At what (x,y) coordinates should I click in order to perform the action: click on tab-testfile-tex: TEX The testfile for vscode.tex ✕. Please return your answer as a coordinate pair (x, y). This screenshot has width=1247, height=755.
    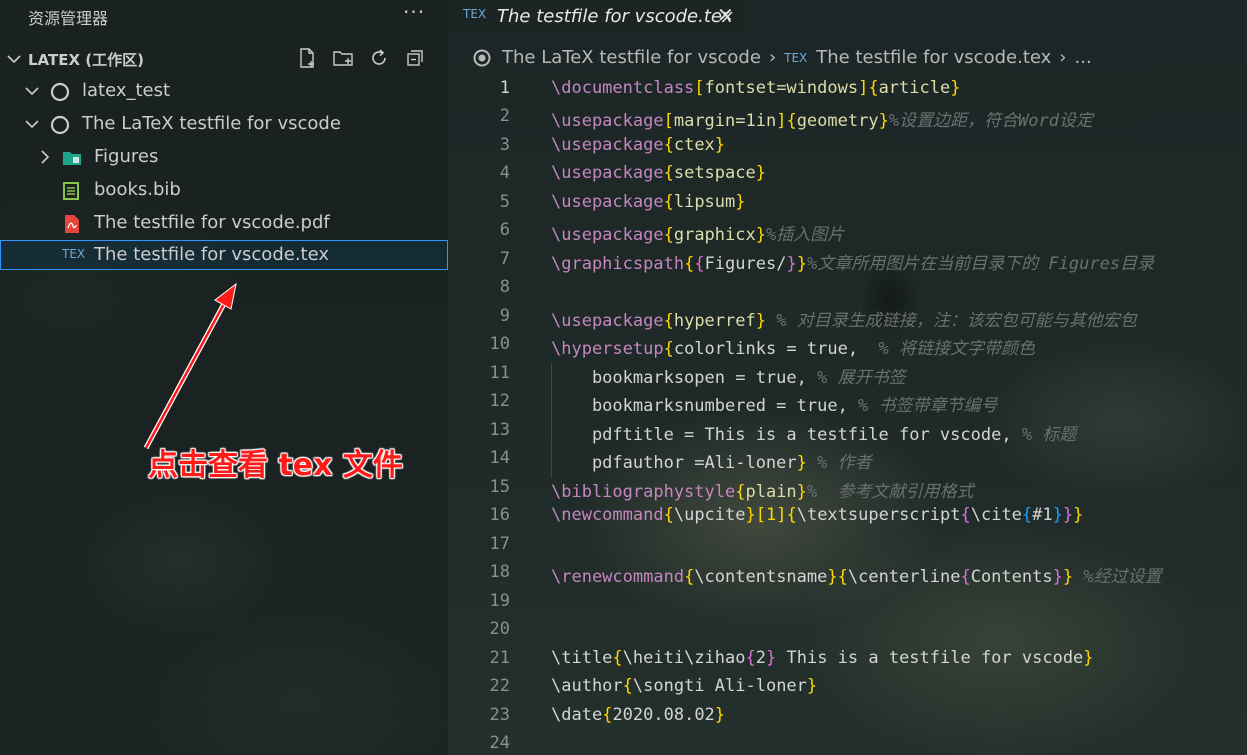
    Looking at the image, I should click on (598, 17).